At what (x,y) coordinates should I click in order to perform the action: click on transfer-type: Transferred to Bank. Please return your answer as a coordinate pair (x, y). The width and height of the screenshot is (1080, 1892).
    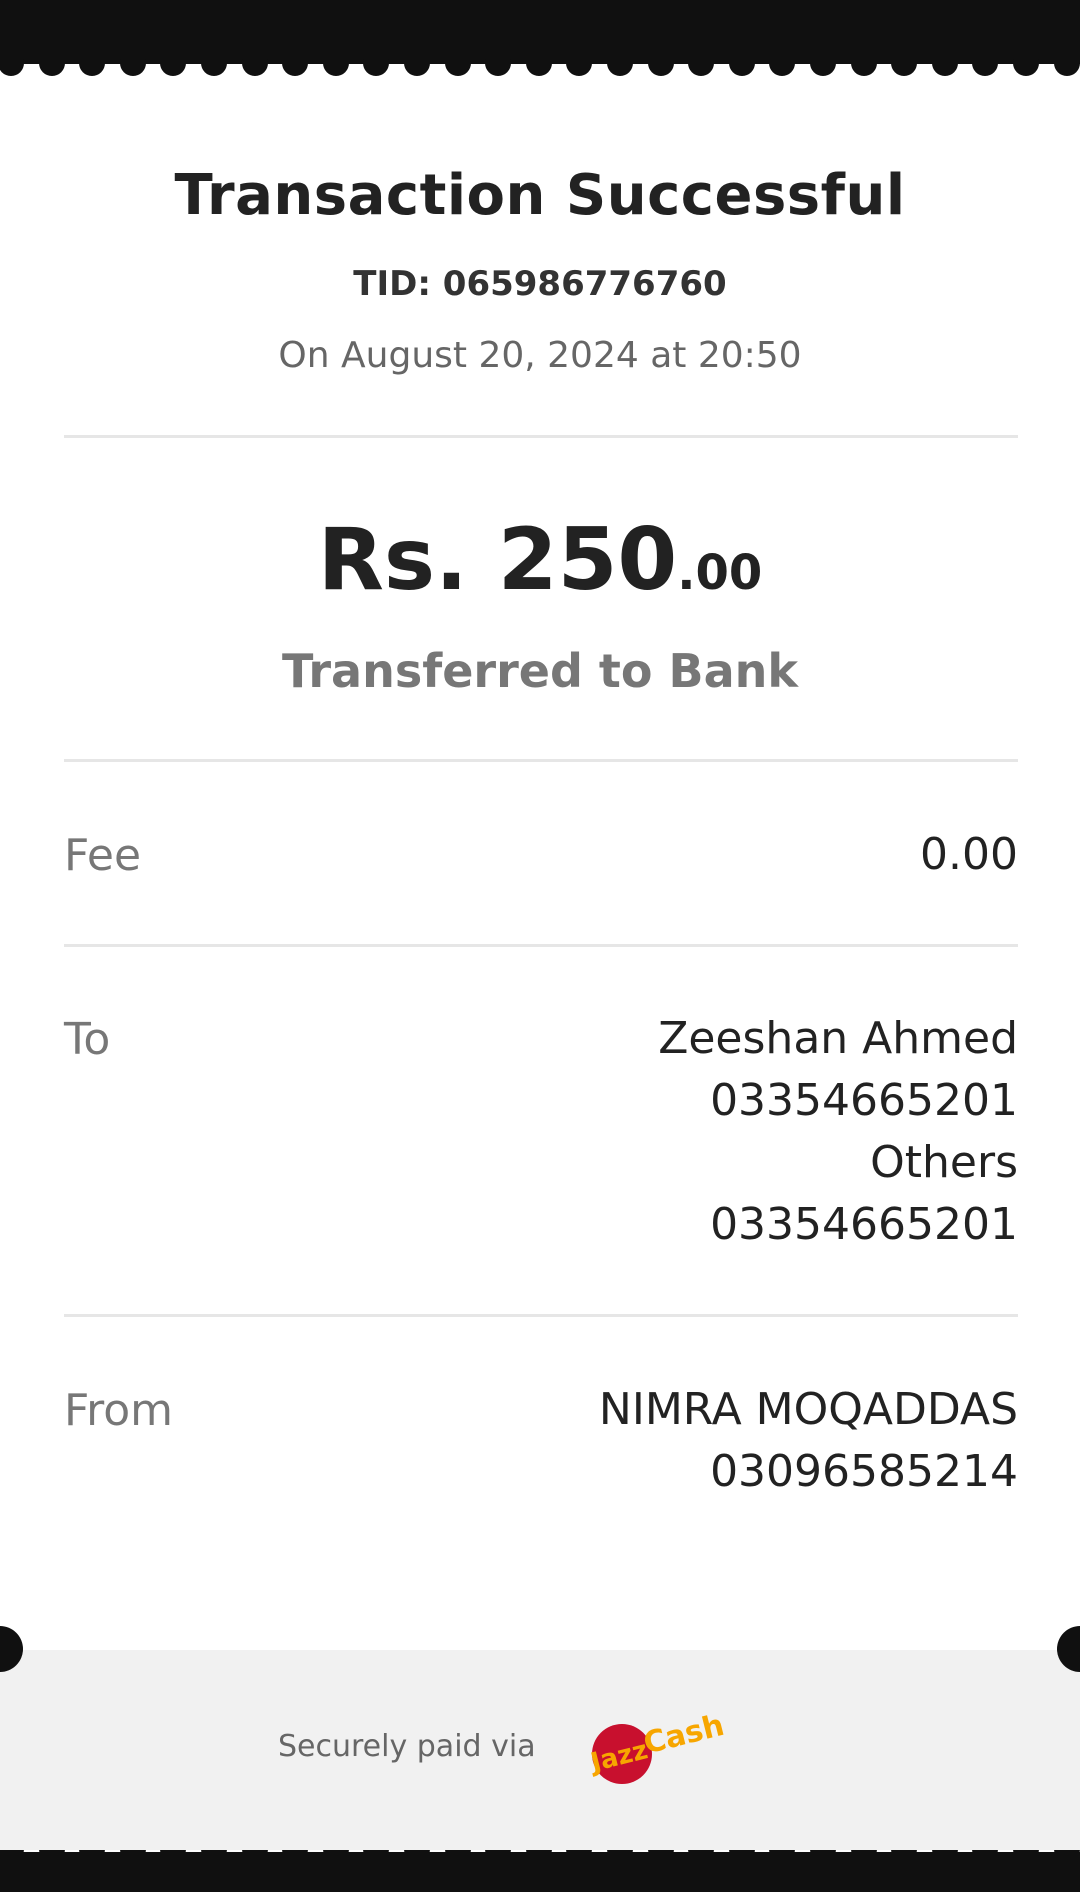
    Looking at the image, I should click on (540, 671).